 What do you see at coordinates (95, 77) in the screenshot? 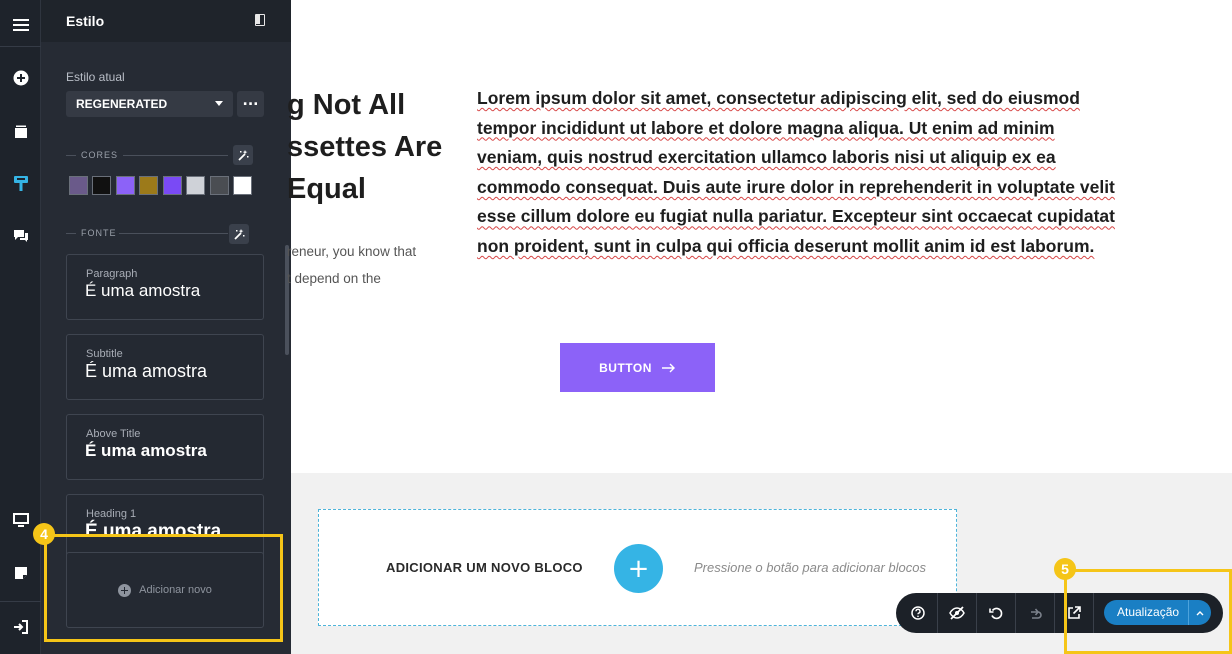
I see `current-style-label: Estilo atual` at bounding box center [95, 77].